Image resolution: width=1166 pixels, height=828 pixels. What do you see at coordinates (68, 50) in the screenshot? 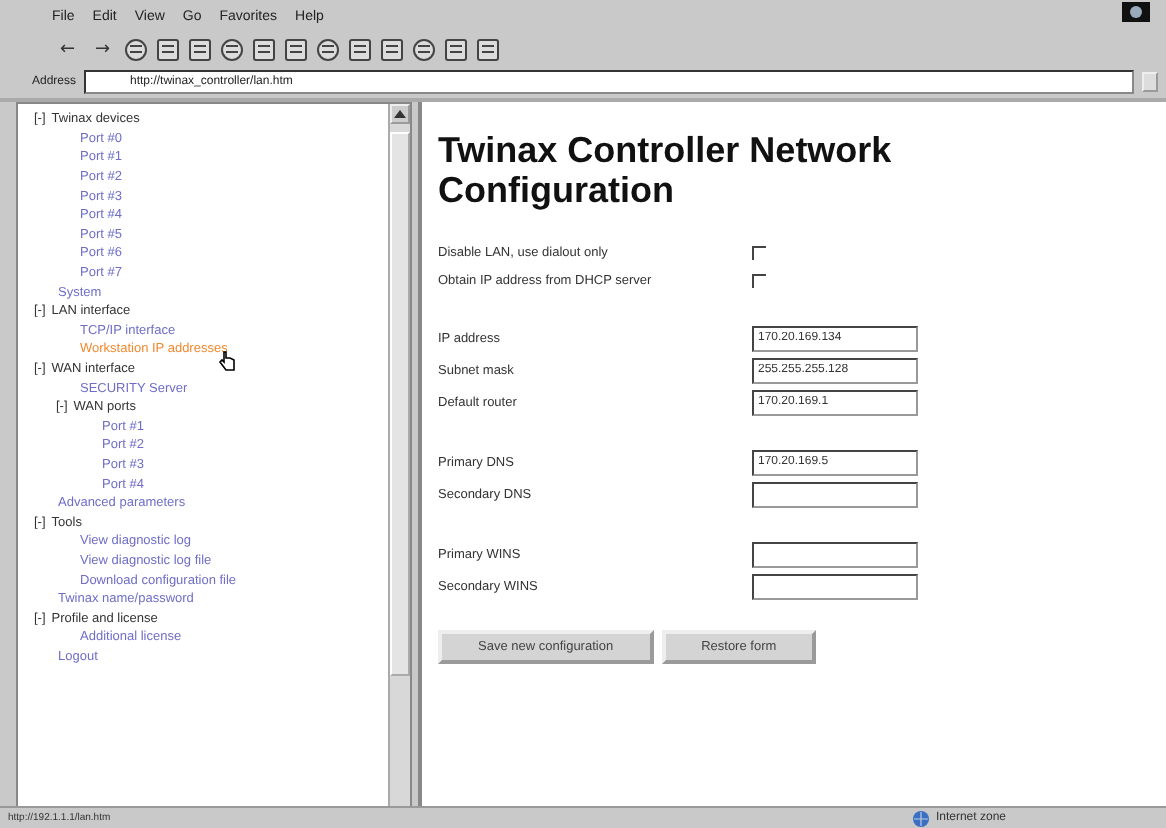
I see `back-button: ←` at bounding box center [68, 50].